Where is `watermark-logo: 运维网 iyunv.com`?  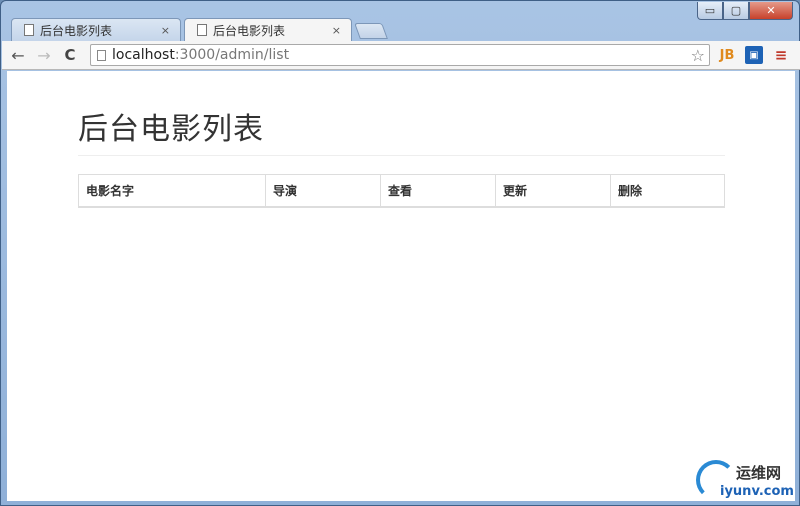 watermark-logo: 运维网 iyunv.com is located at coordinates (748, 483).